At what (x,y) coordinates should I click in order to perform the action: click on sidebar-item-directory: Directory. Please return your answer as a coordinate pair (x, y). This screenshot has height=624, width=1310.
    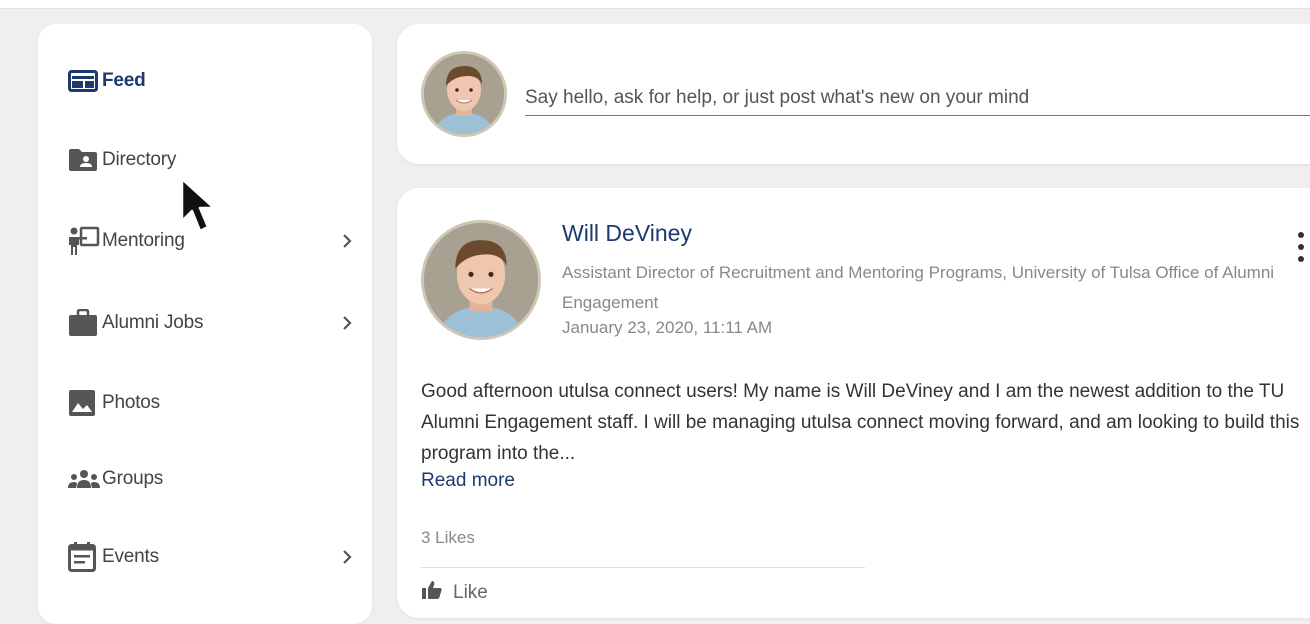
    Looking at the image, I should click on (213, 160).